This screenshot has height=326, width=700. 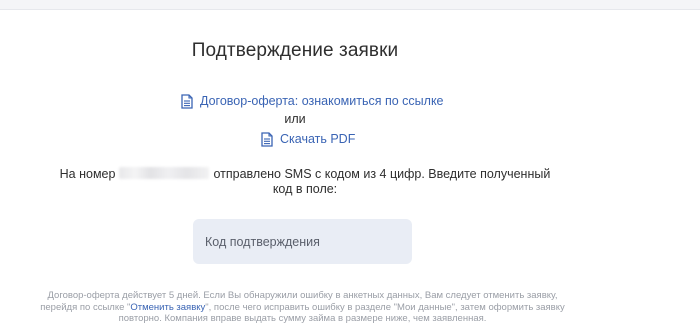 I want to click on pdf-link-row: Скачать PDF, so click(x=308, y=139).